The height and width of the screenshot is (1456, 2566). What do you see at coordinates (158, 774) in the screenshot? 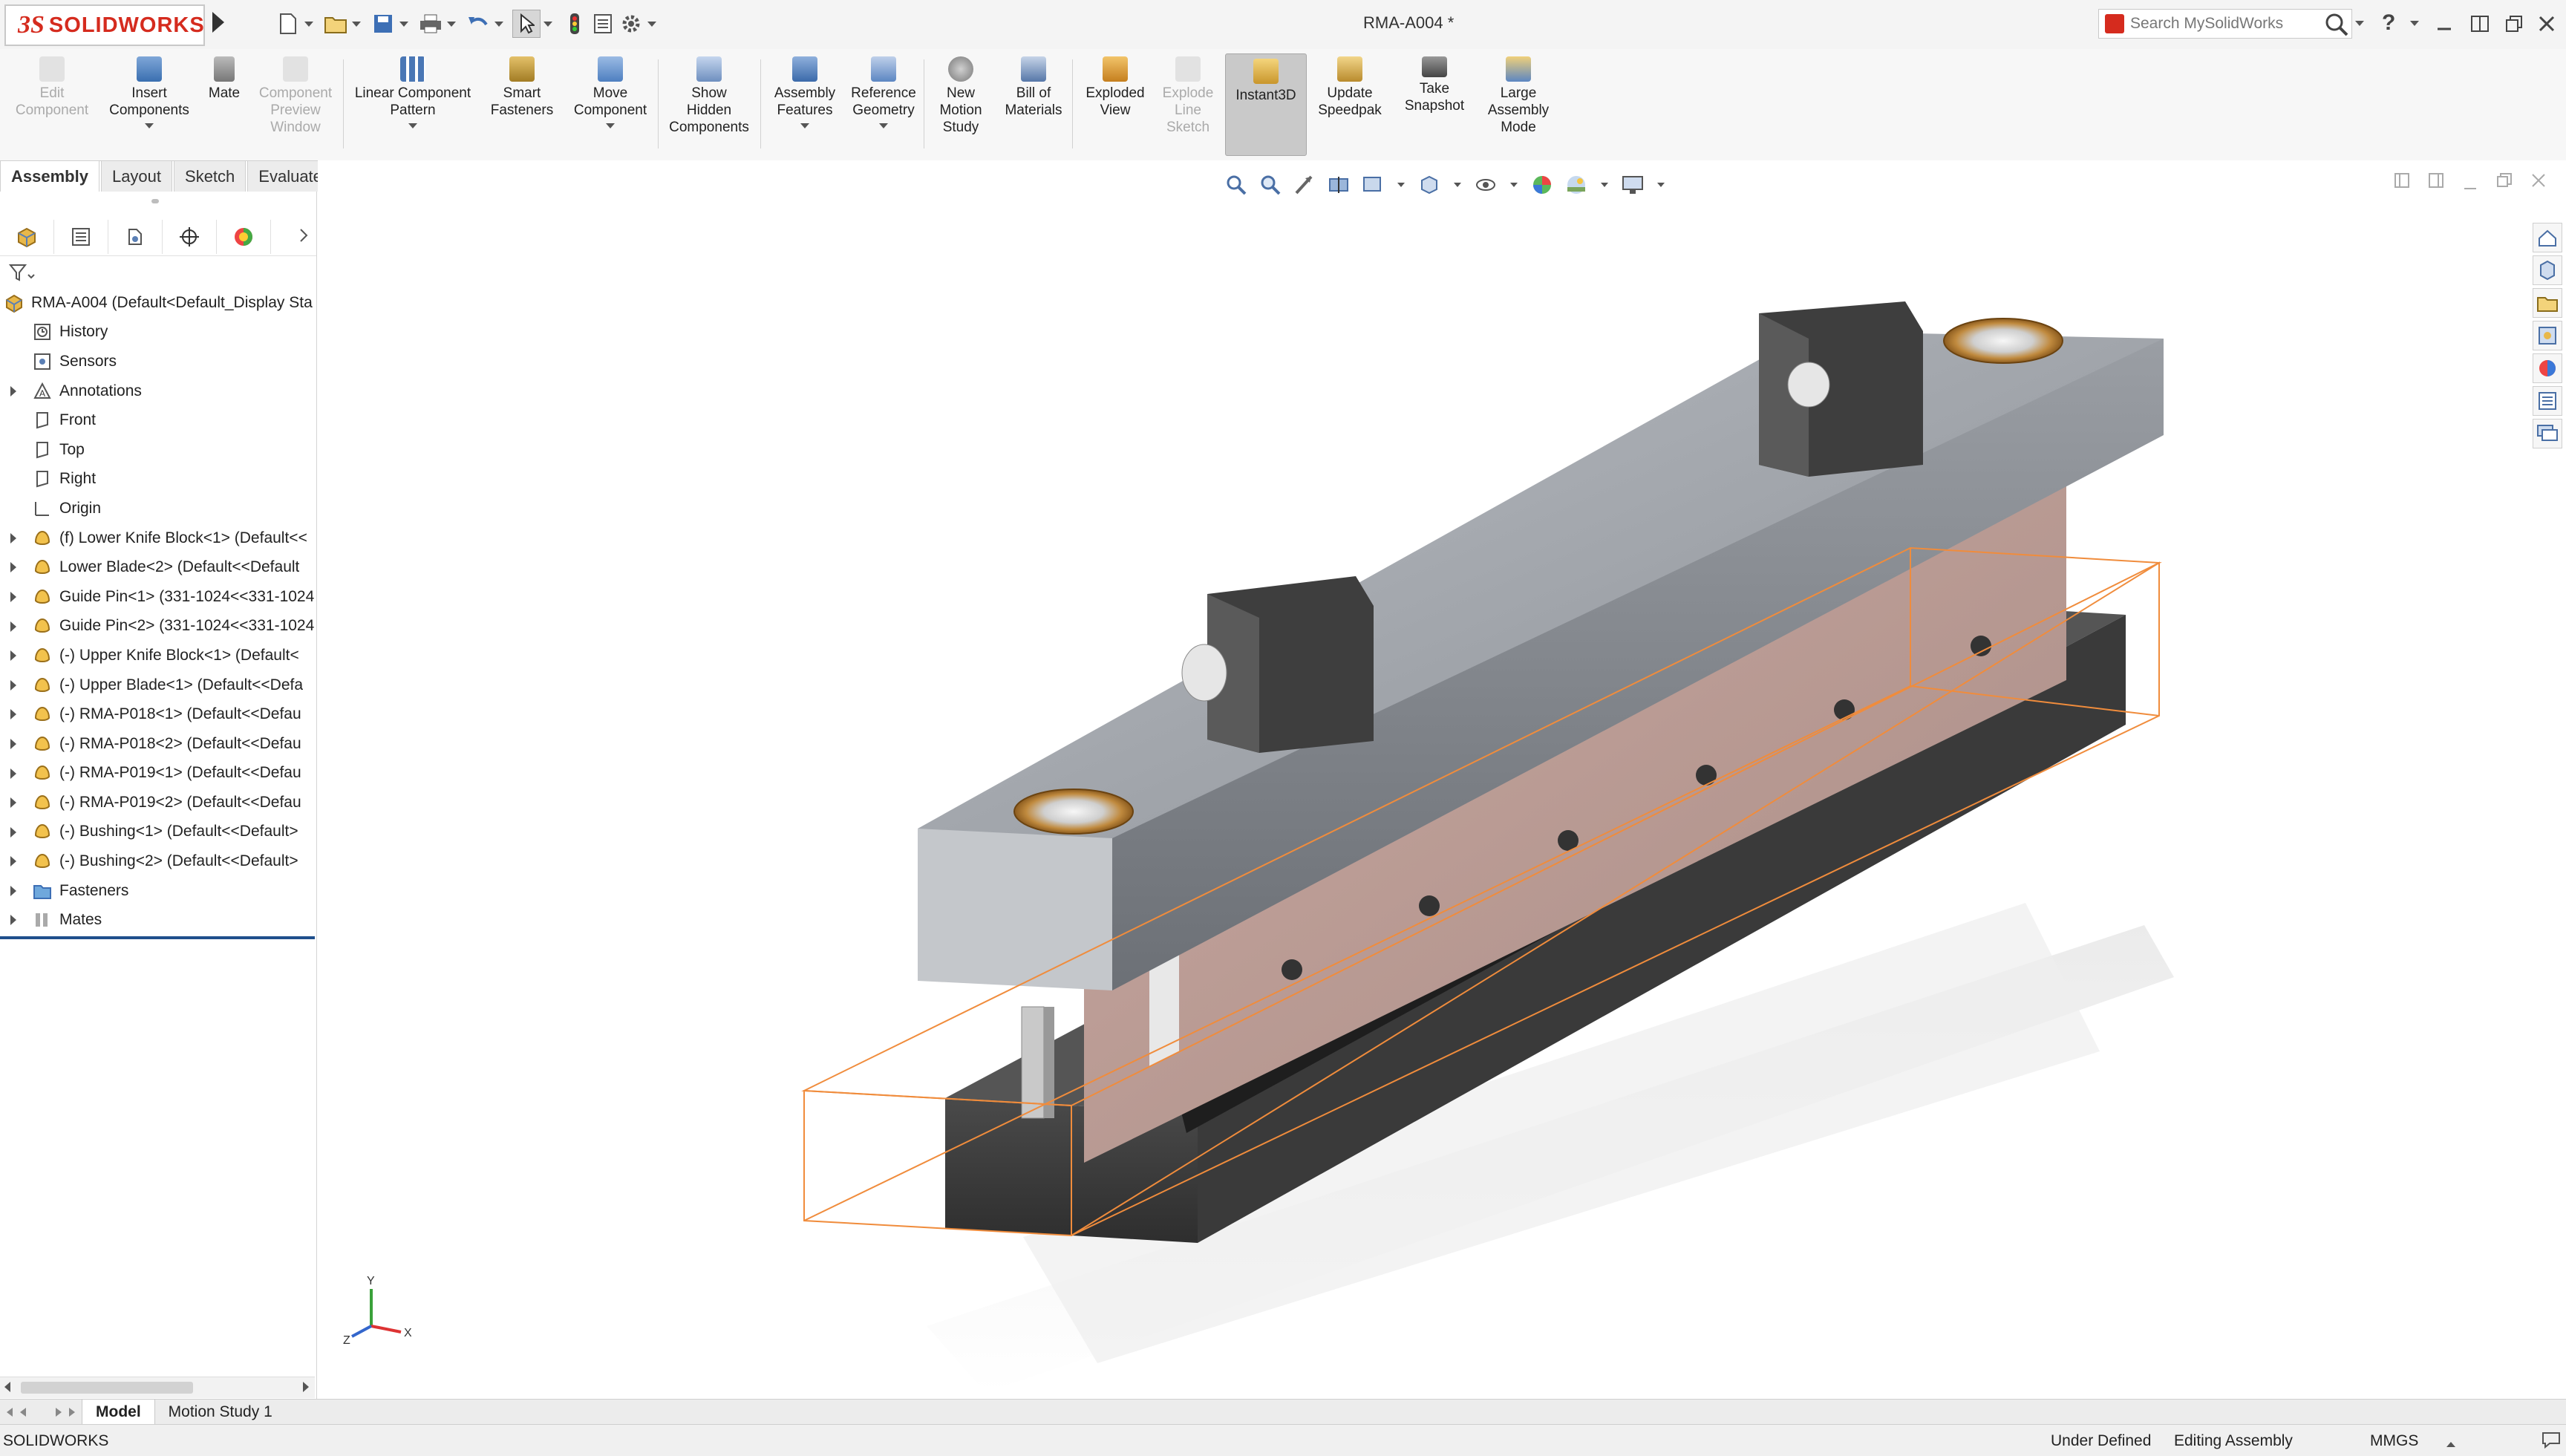
I see `tree-item: (-) RMA-P019<1> (Default<<Defau` at bounding box center [158, 774].